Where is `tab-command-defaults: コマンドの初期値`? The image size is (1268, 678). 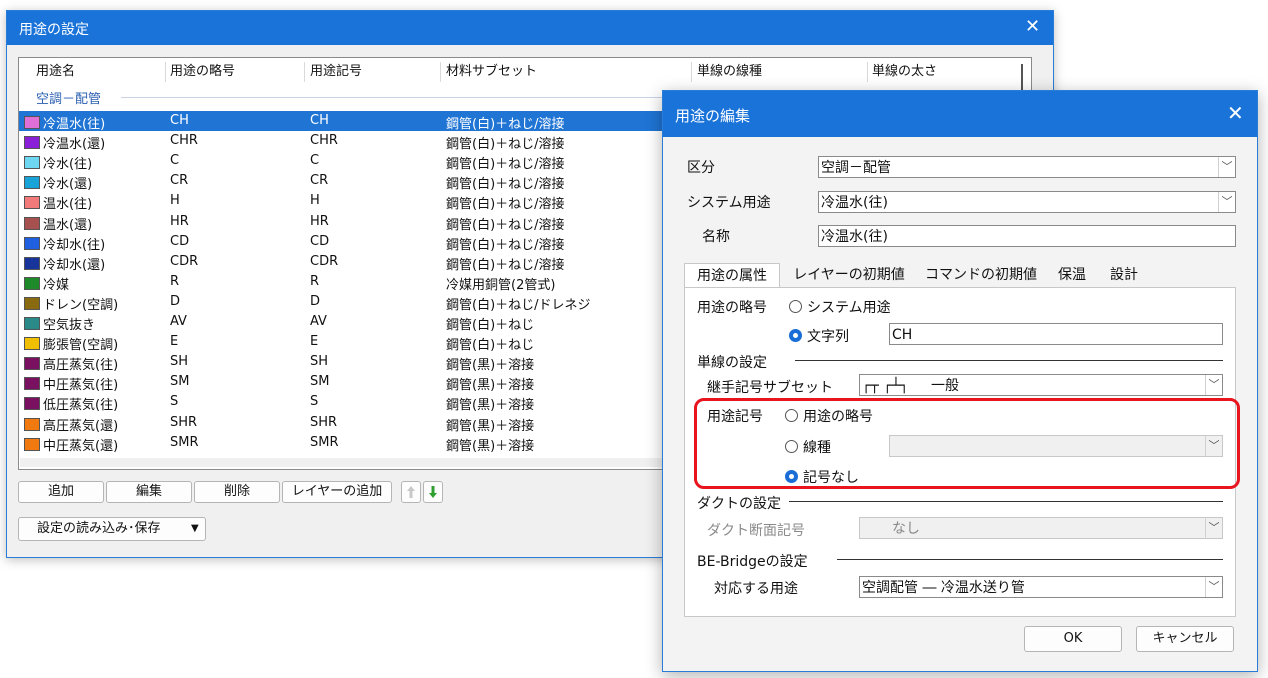
tab-command-defaults: コマンドの初期値 is located at coordinates (981, 275).